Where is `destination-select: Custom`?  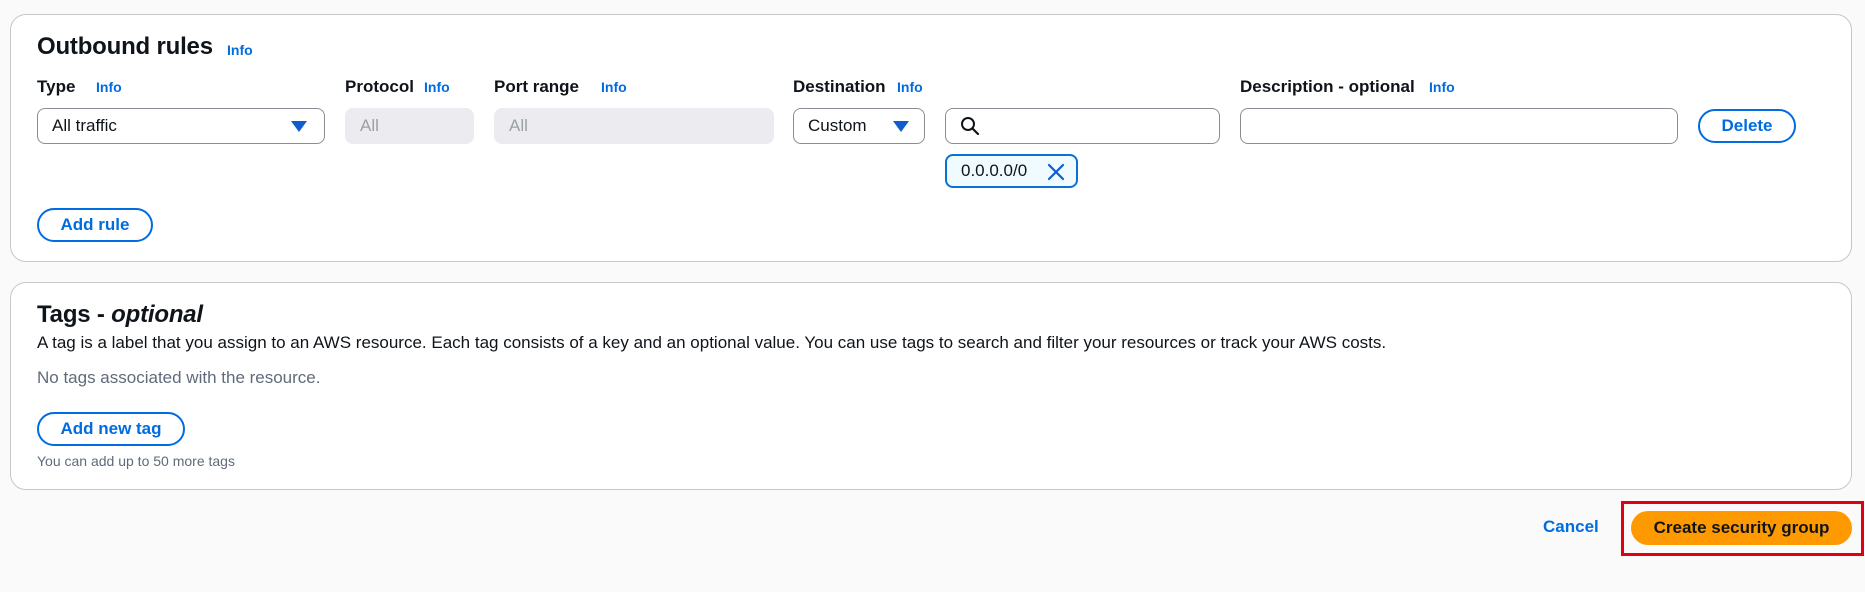
destination-select: Custom is located at coordinates (859, 126).